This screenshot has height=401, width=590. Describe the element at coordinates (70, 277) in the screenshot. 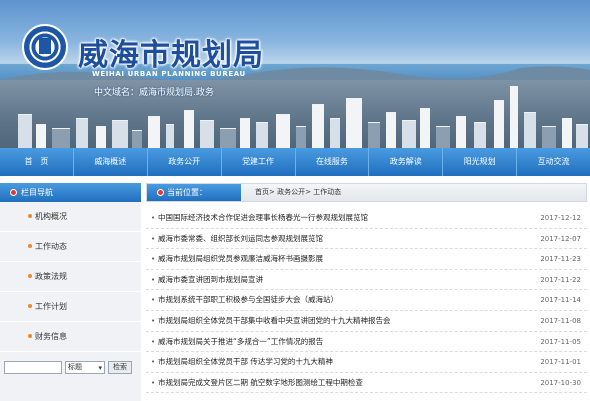

I see `sidebar-item-policies: 政策法规` at that location.